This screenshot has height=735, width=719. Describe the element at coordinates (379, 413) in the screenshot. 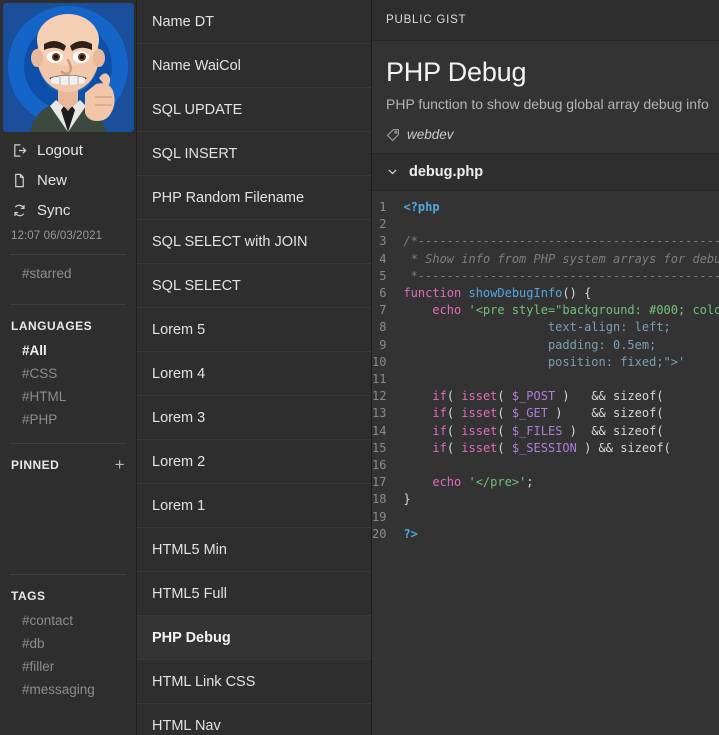

I see `line-number: 13` at that location.